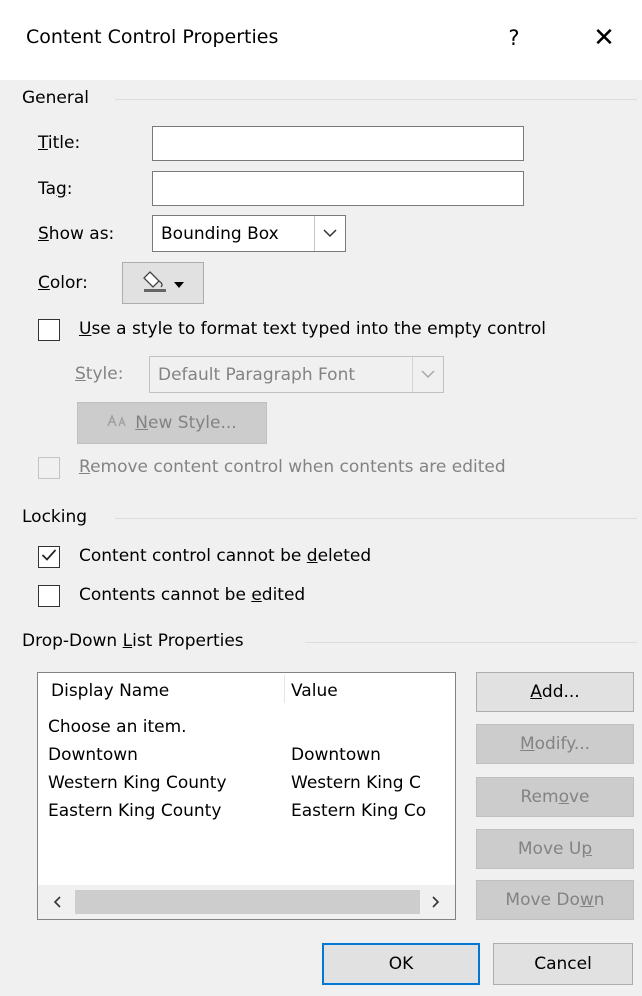 The image size is (642, 996). I want to click on color-picker-button, so click(163, 283).